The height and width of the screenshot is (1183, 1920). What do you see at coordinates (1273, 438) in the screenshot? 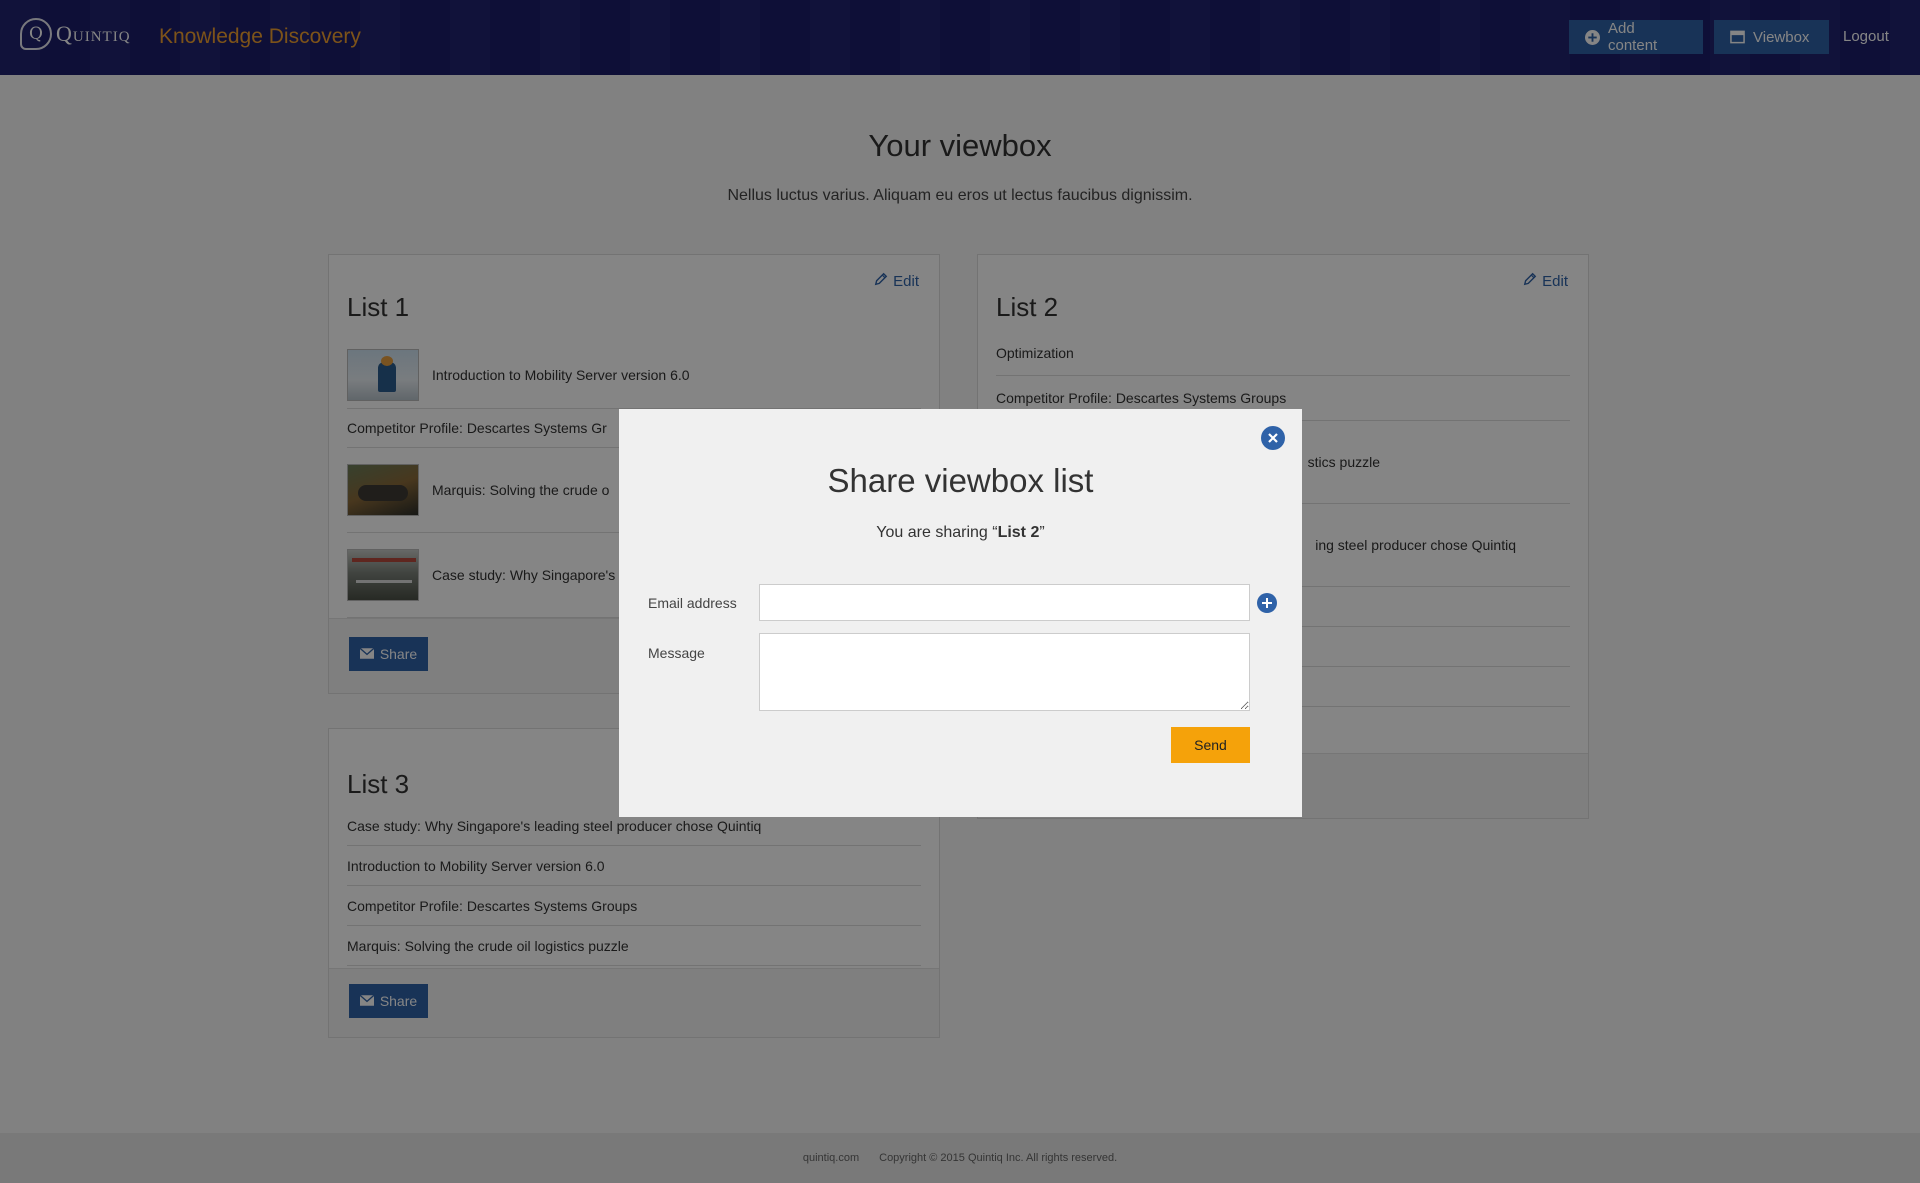
I see `close-icon` at bounding box center [1273, 438].